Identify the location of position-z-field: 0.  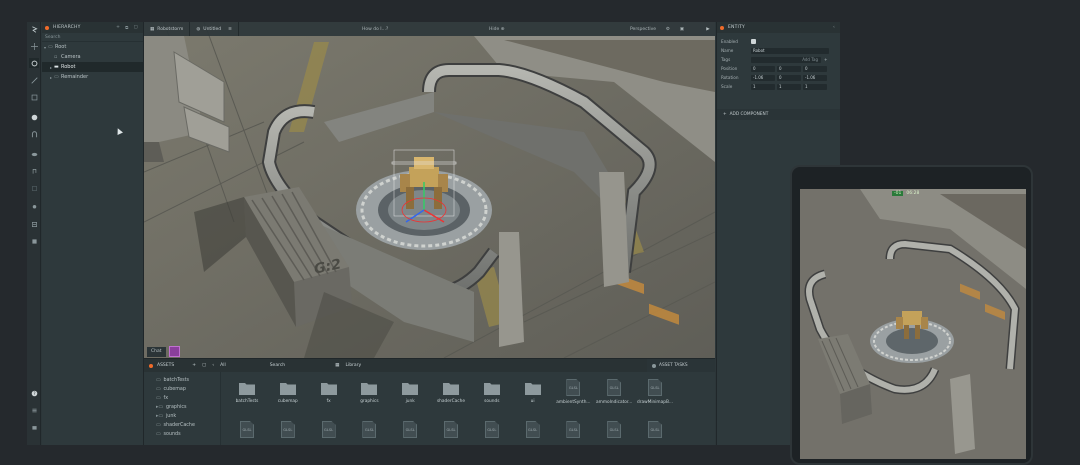
(815, 68).